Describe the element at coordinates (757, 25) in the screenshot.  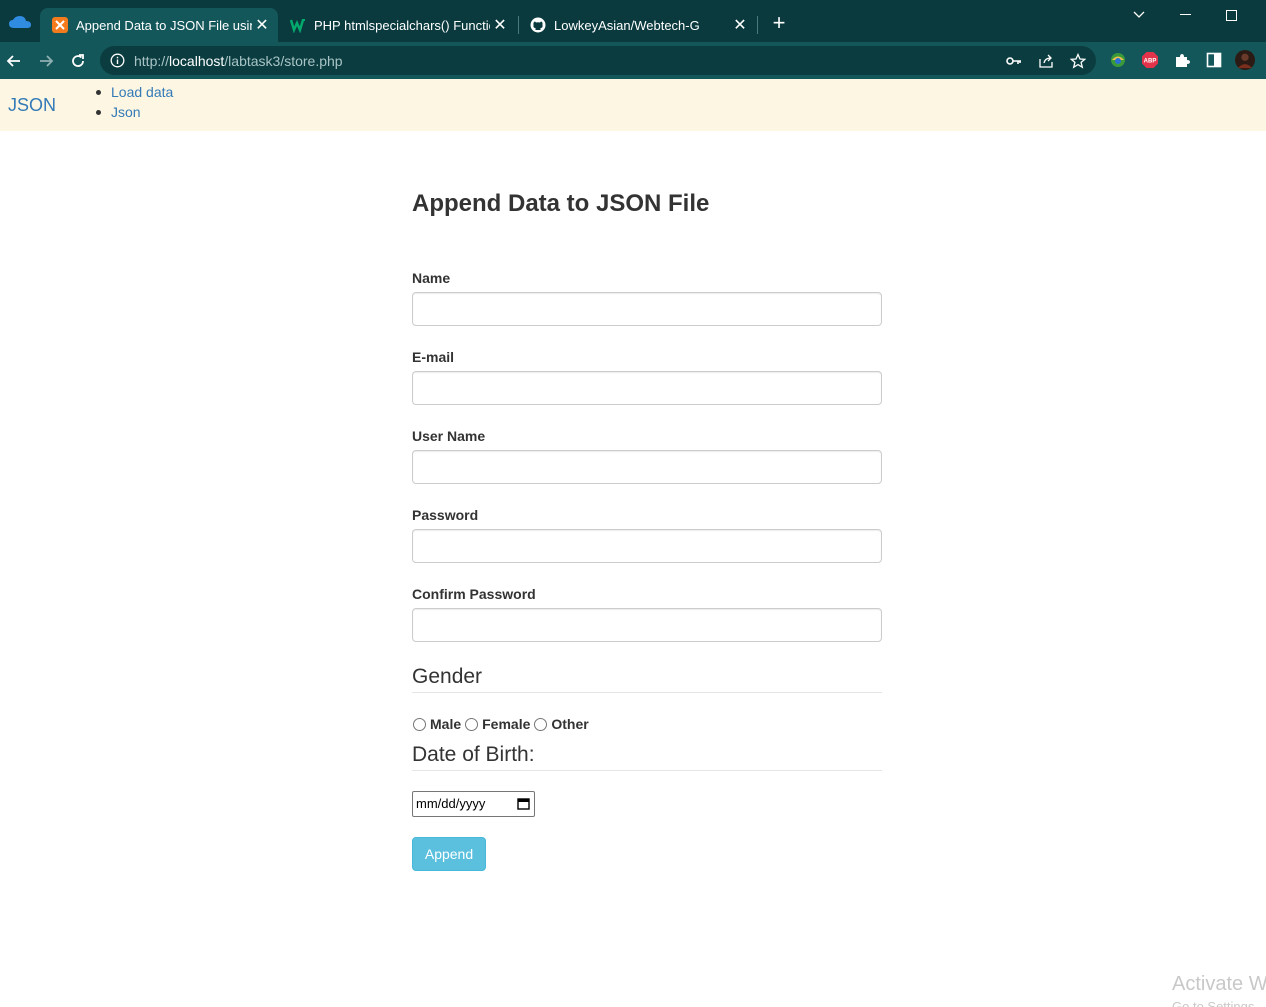
I see `tab-separator` at that location.